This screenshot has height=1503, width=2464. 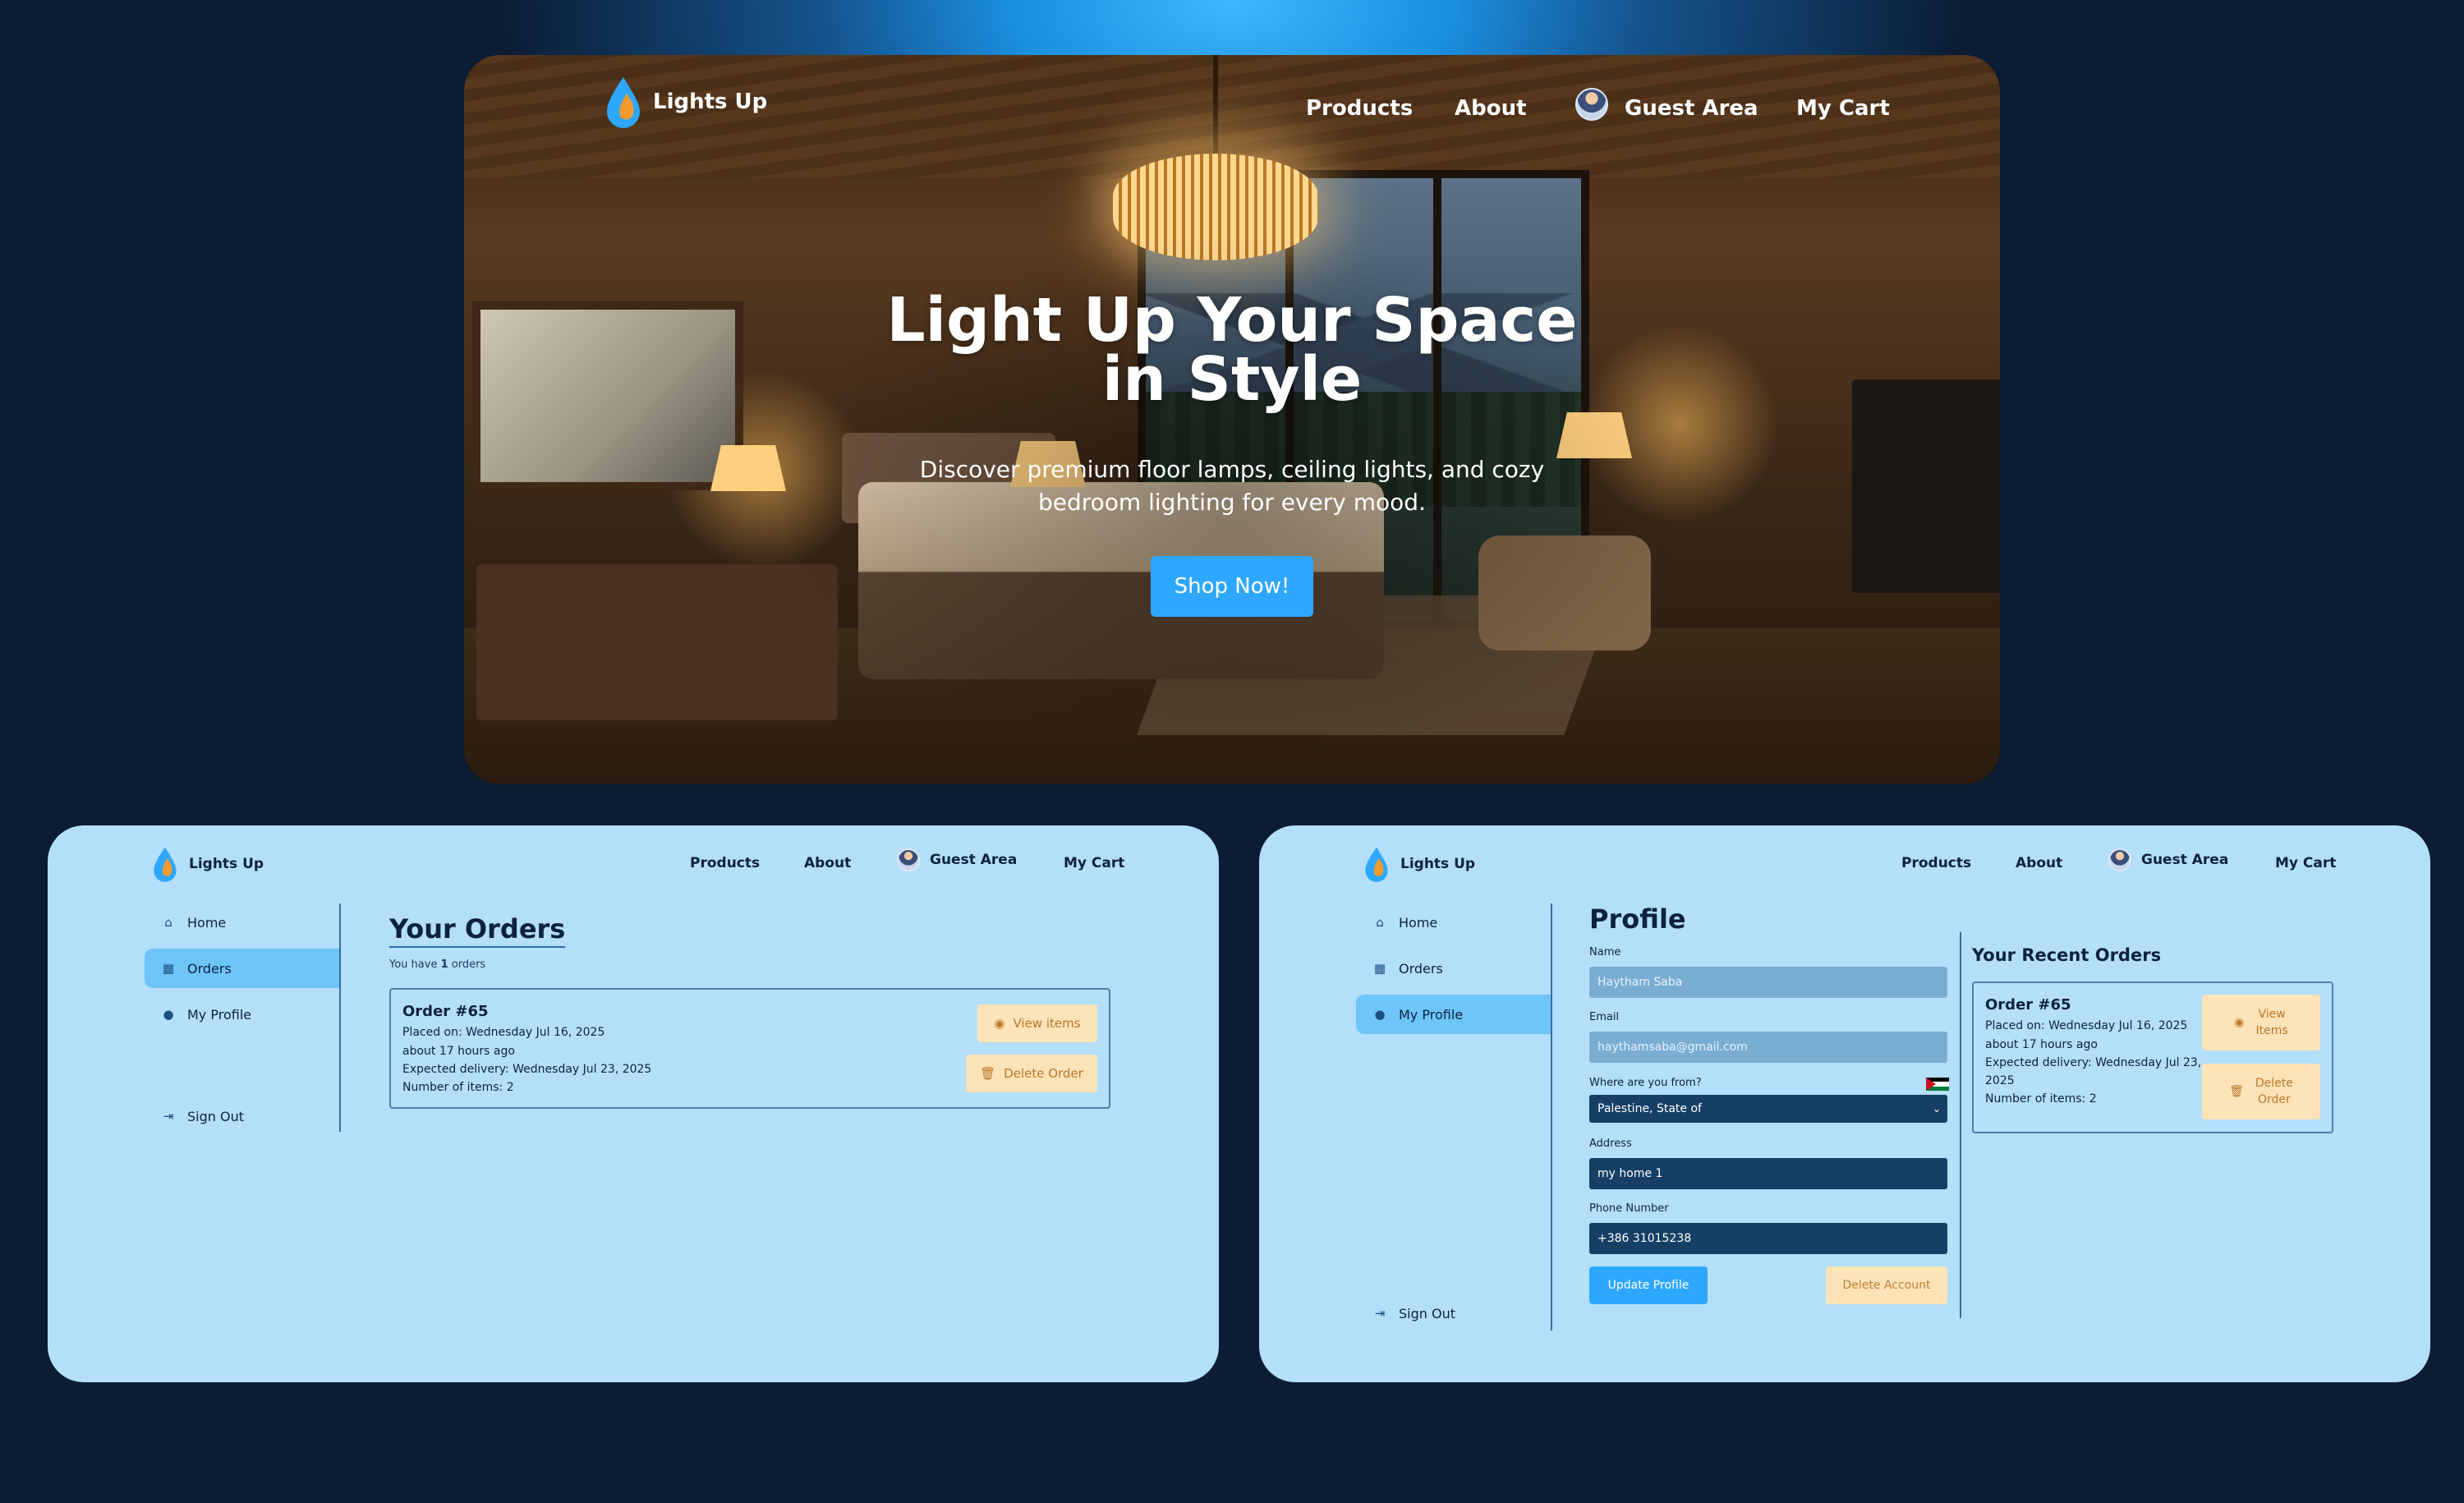 I want to click on name-field: Haytham Saba, so click(x=1768, y=983).